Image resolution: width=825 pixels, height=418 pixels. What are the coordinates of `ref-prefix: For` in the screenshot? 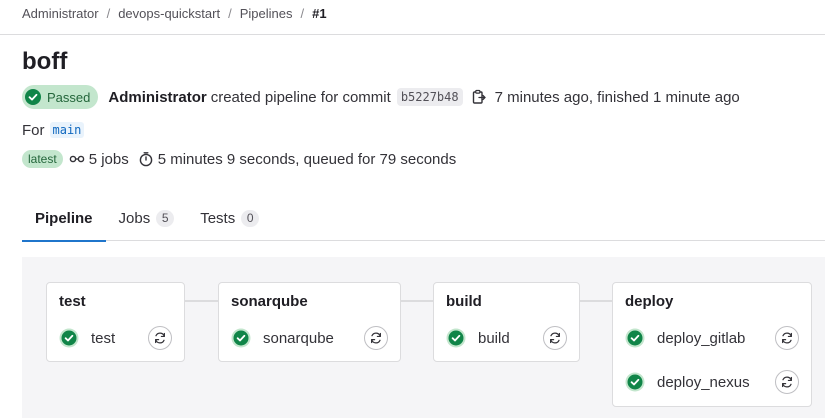 It's located at (33, 130).